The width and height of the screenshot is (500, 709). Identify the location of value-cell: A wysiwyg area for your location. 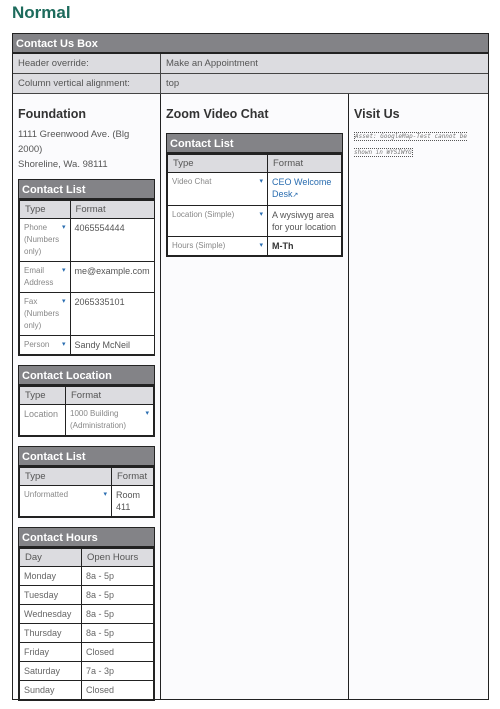
(304, 221).